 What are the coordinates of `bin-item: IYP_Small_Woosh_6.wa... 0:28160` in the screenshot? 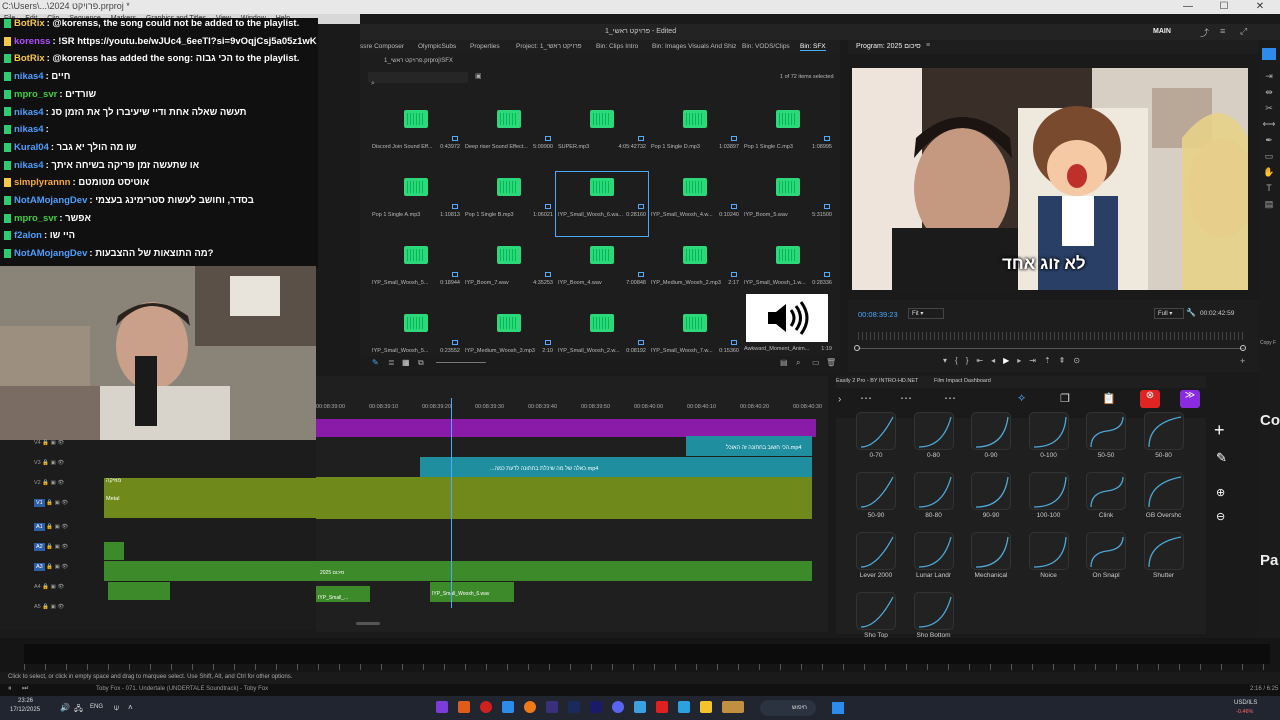 It's located at (602, 204).